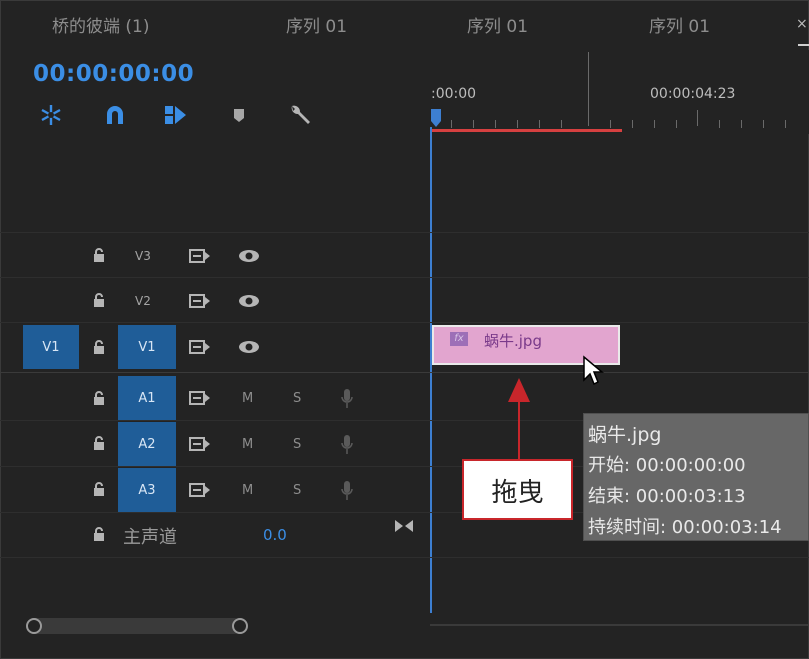 This screenshot has width=809, height=659. I want to click on track-target-v1: V1, so click(147, 347).